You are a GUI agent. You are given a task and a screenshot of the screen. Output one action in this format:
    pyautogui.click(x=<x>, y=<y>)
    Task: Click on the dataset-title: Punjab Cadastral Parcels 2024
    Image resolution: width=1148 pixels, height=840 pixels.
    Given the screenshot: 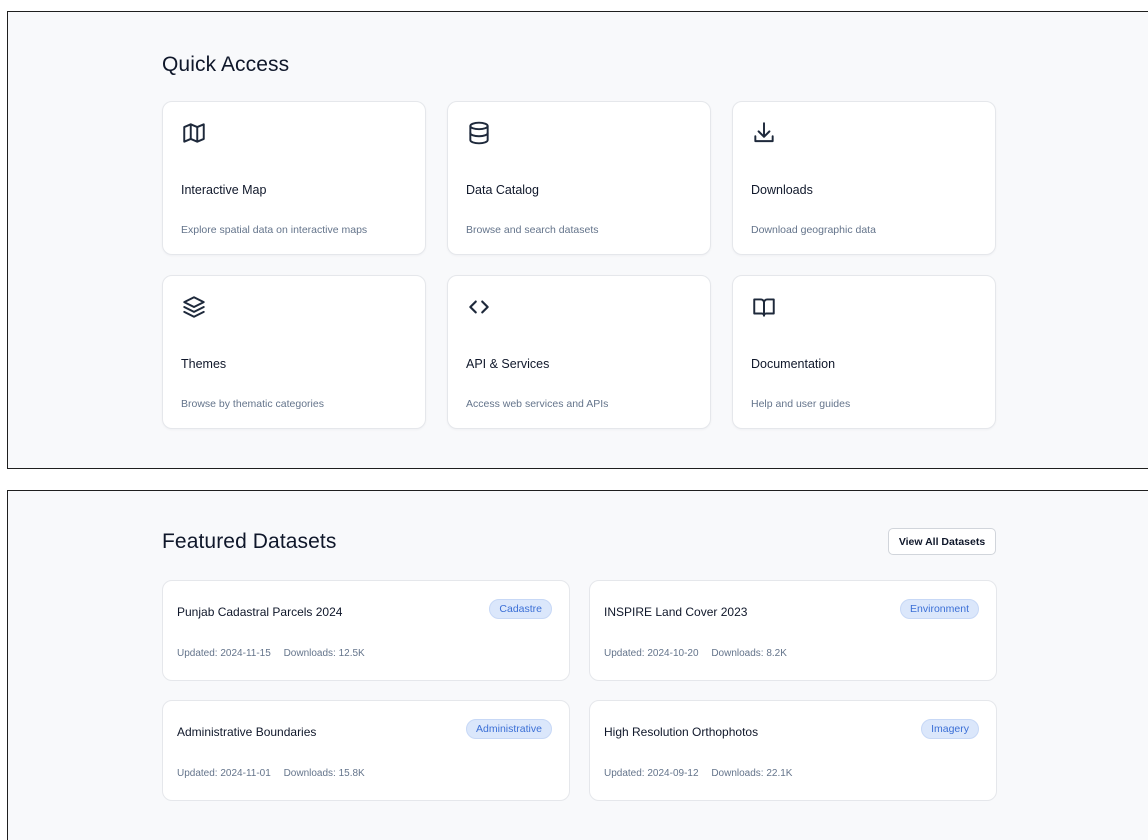 What is the action you would take?
    pyautogui.click(x=260, y=612)
    